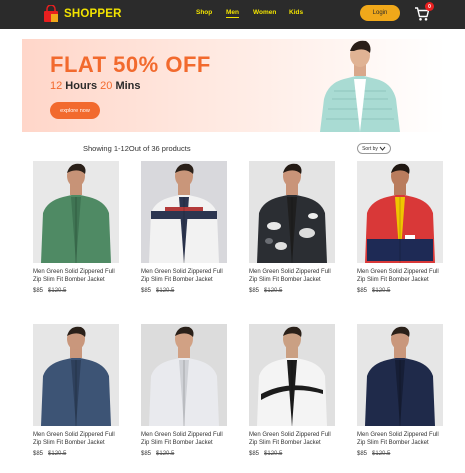  What do you see at coordinates (296, 12) in the screenshot?
I see `nav-link-kids: Kids` at bounding box center [296, 12].